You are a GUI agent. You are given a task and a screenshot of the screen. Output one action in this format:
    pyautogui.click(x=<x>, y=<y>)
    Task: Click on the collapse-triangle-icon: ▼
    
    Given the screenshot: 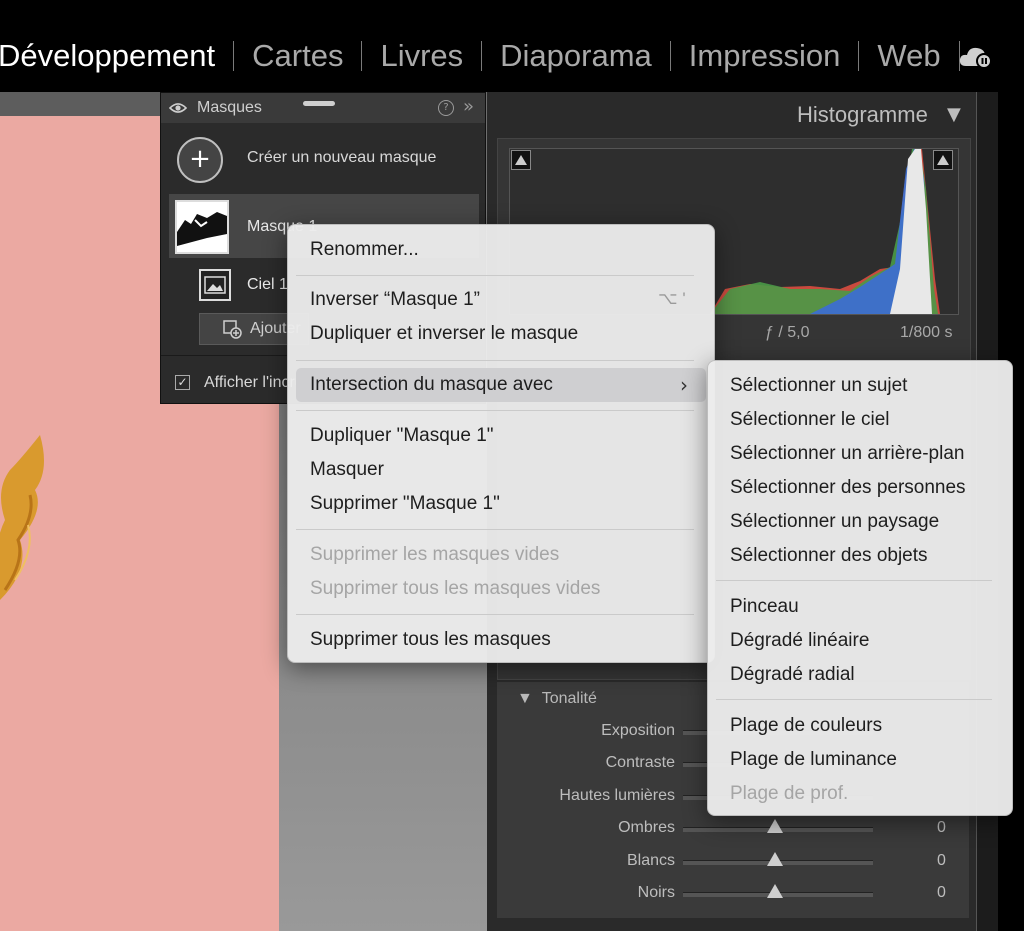 What is the action you would take?
    pyautogui.click(x=954, y=114)
    